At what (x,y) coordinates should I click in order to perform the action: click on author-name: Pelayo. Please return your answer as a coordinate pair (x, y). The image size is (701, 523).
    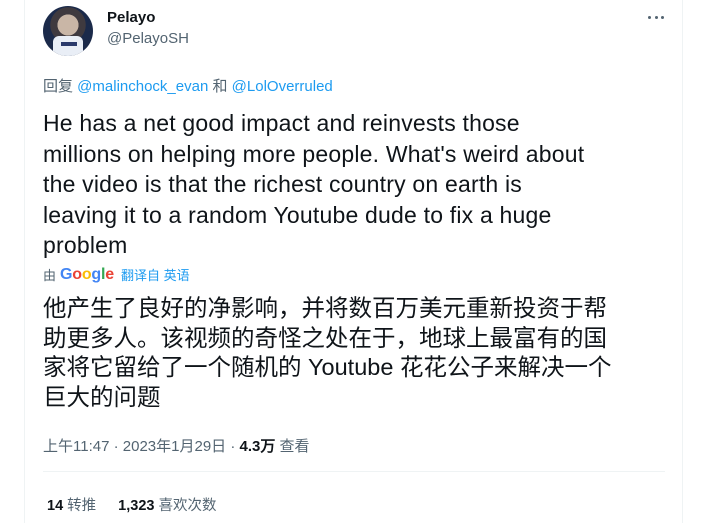
    Looking at the image, I should click on (131, 17).